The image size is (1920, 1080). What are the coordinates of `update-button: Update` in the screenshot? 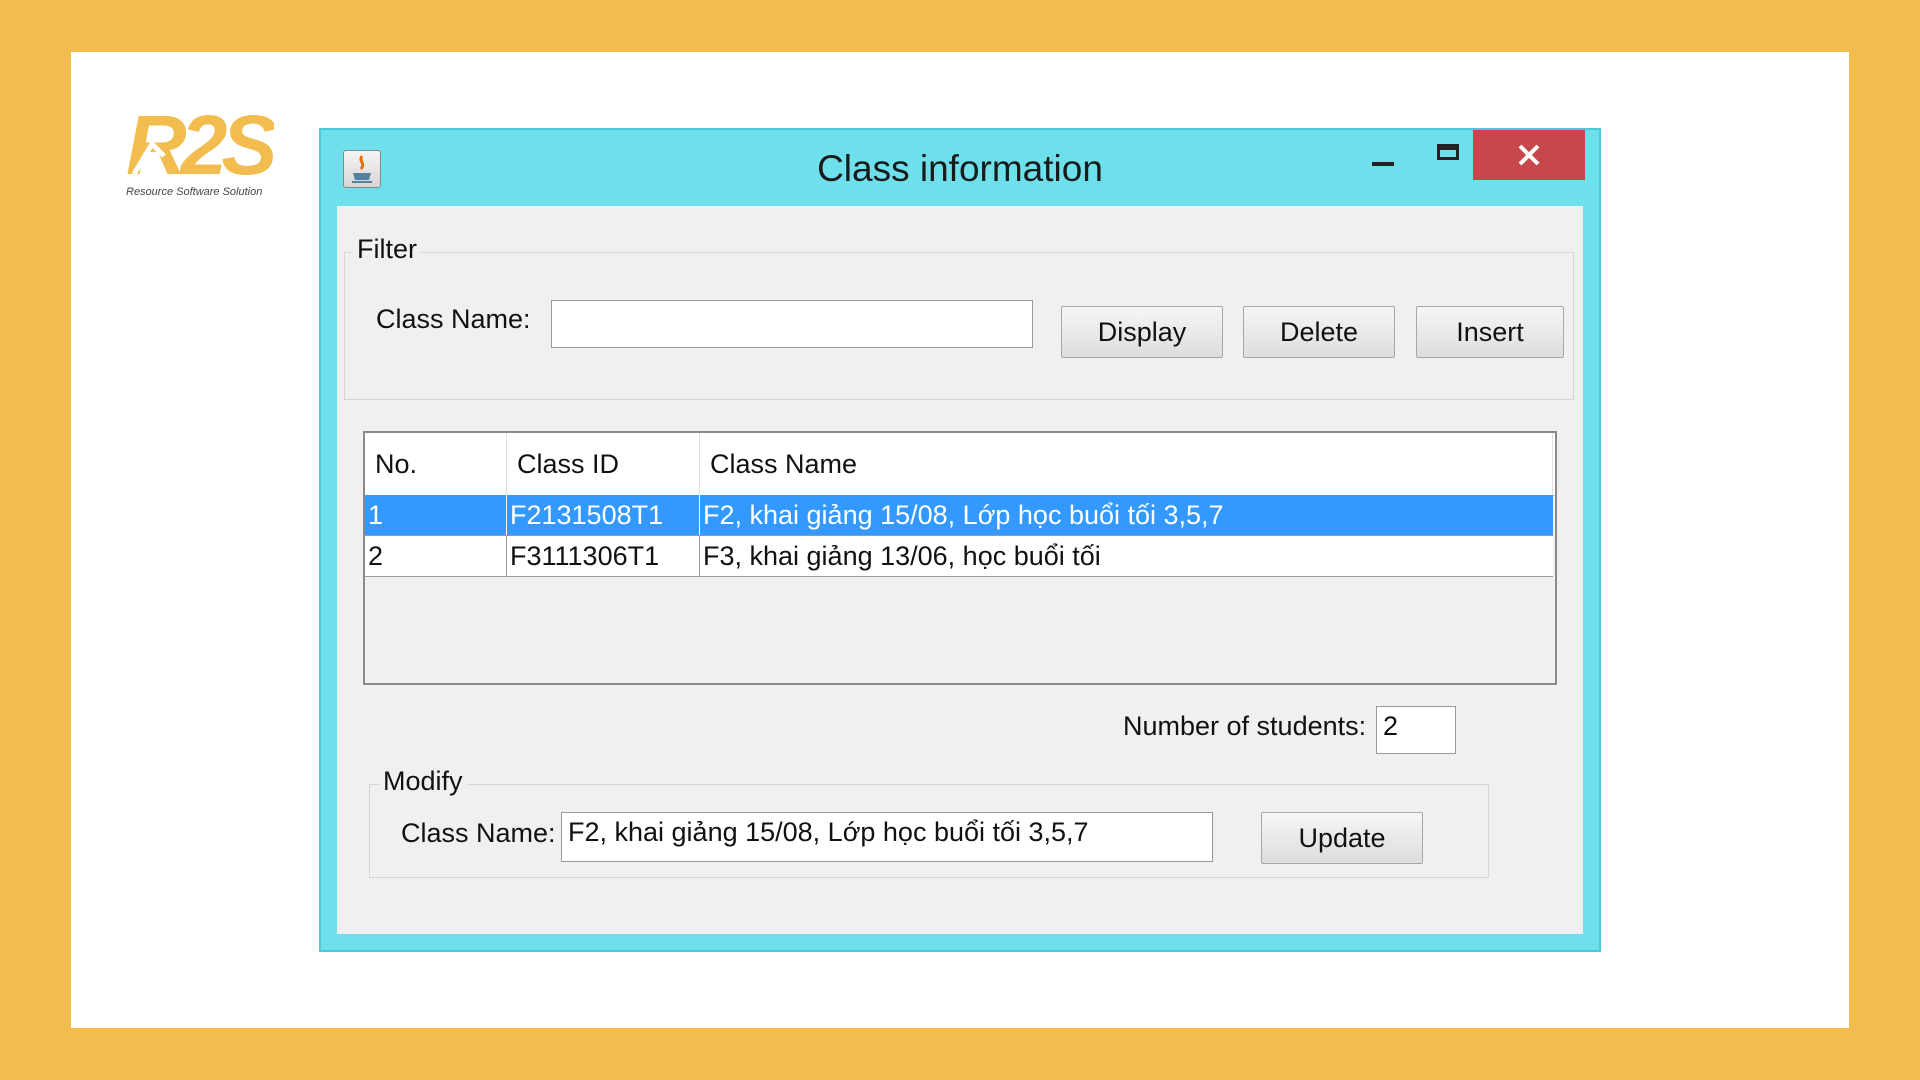 It's located at (1342, 838).